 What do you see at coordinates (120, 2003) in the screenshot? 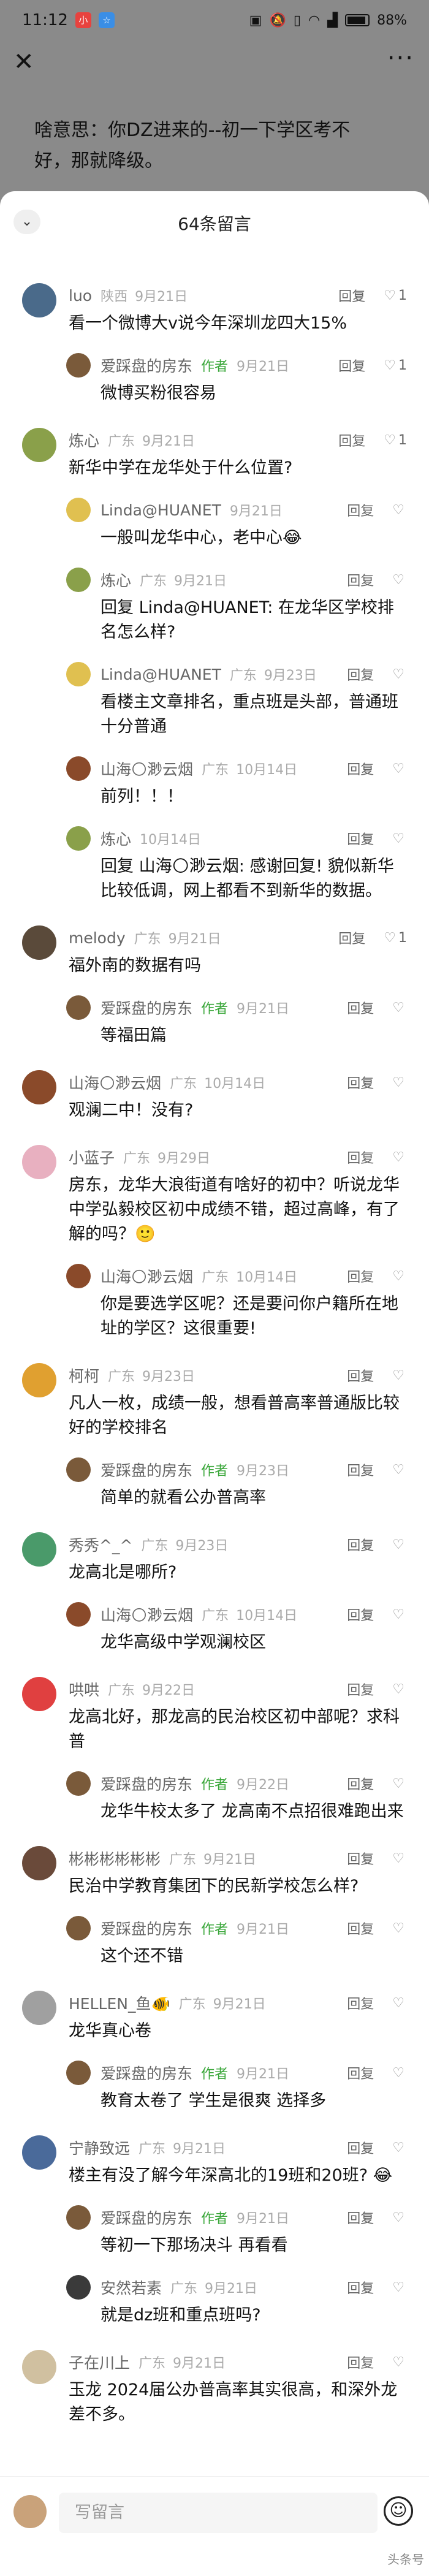
I see `comment-author-name: HELLEN_鱼🐠` at bounding box center [120, 2003].